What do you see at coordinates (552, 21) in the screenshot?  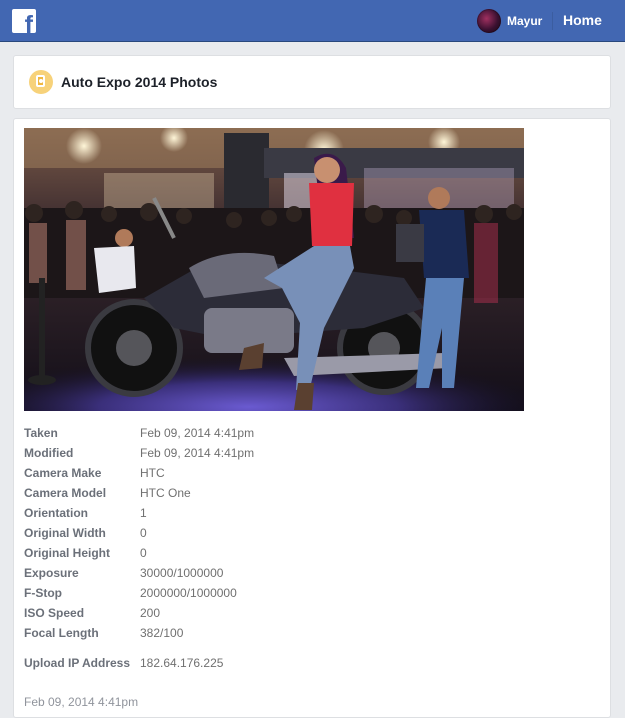 I see `nav-divider` at bounding box center [552, 21].